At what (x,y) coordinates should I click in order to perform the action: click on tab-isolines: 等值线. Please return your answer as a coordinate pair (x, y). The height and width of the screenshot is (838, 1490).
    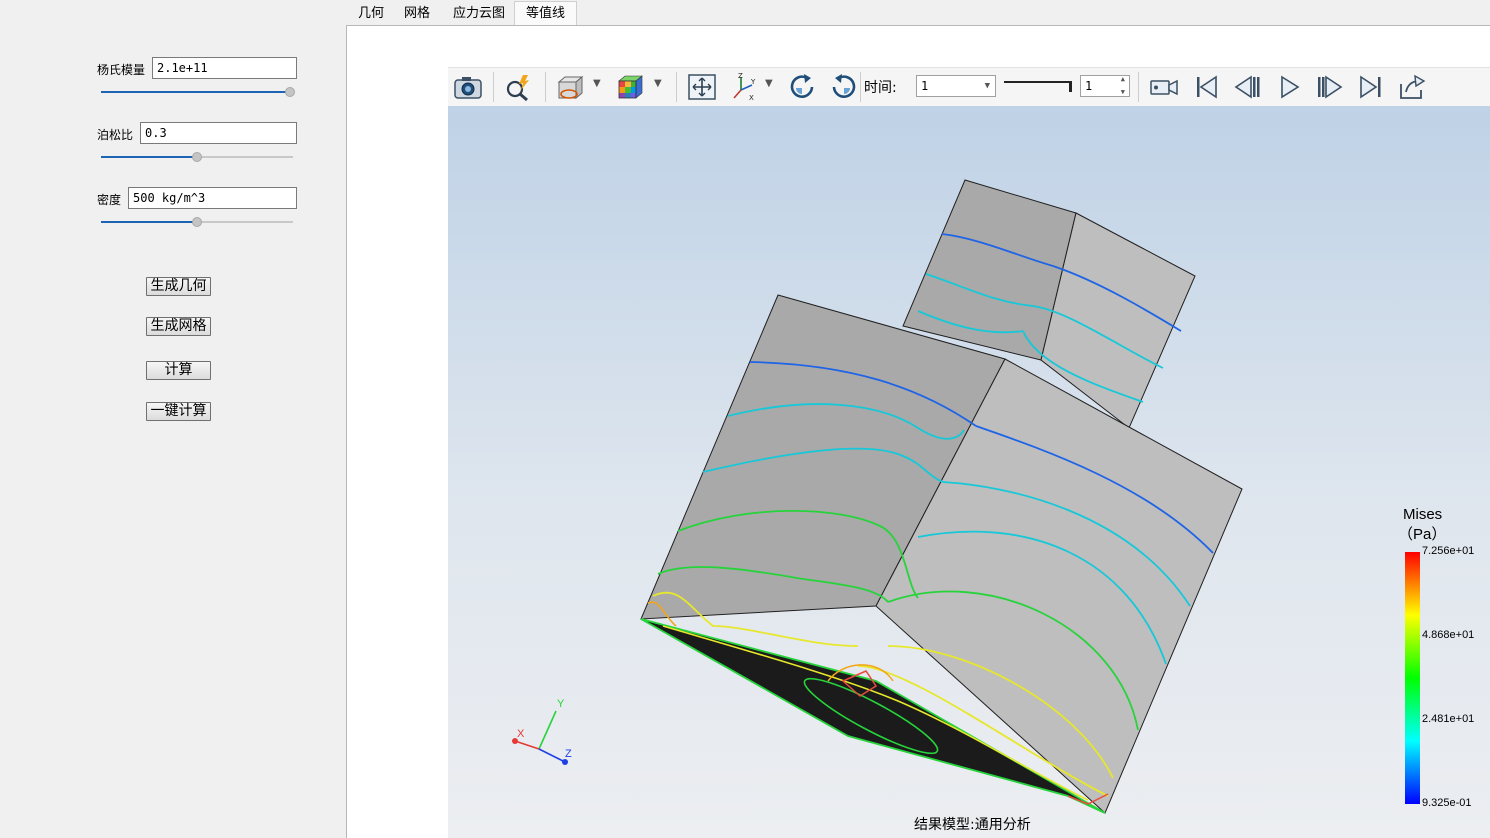
    Looking at the image, I should click on (546, 13).